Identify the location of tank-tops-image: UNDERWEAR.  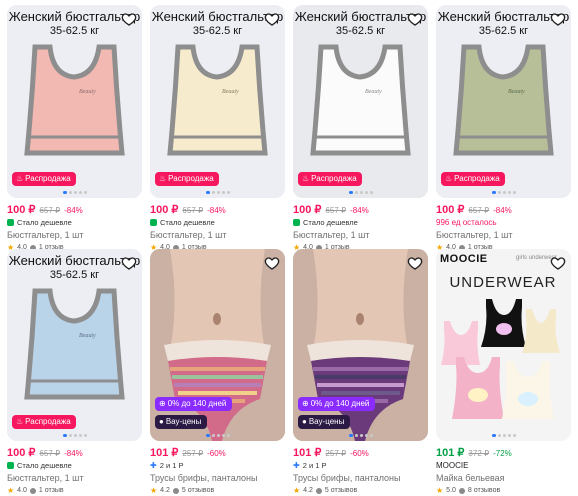
(503, 345).